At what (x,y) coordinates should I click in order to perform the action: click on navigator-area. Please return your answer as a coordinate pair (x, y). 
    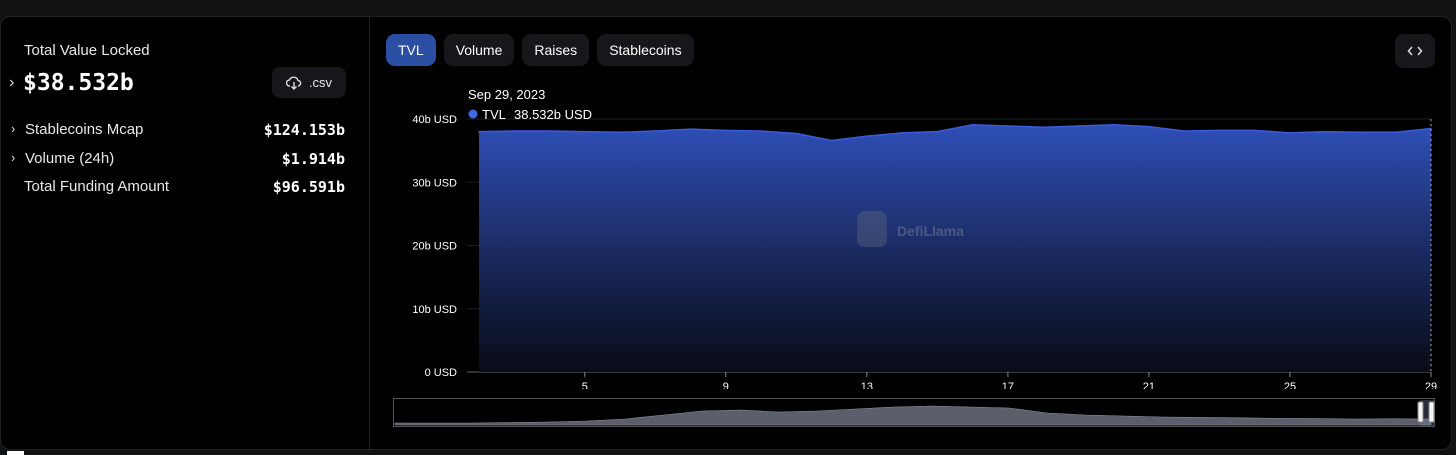
    Looking at the image, I should click on (913, 415).